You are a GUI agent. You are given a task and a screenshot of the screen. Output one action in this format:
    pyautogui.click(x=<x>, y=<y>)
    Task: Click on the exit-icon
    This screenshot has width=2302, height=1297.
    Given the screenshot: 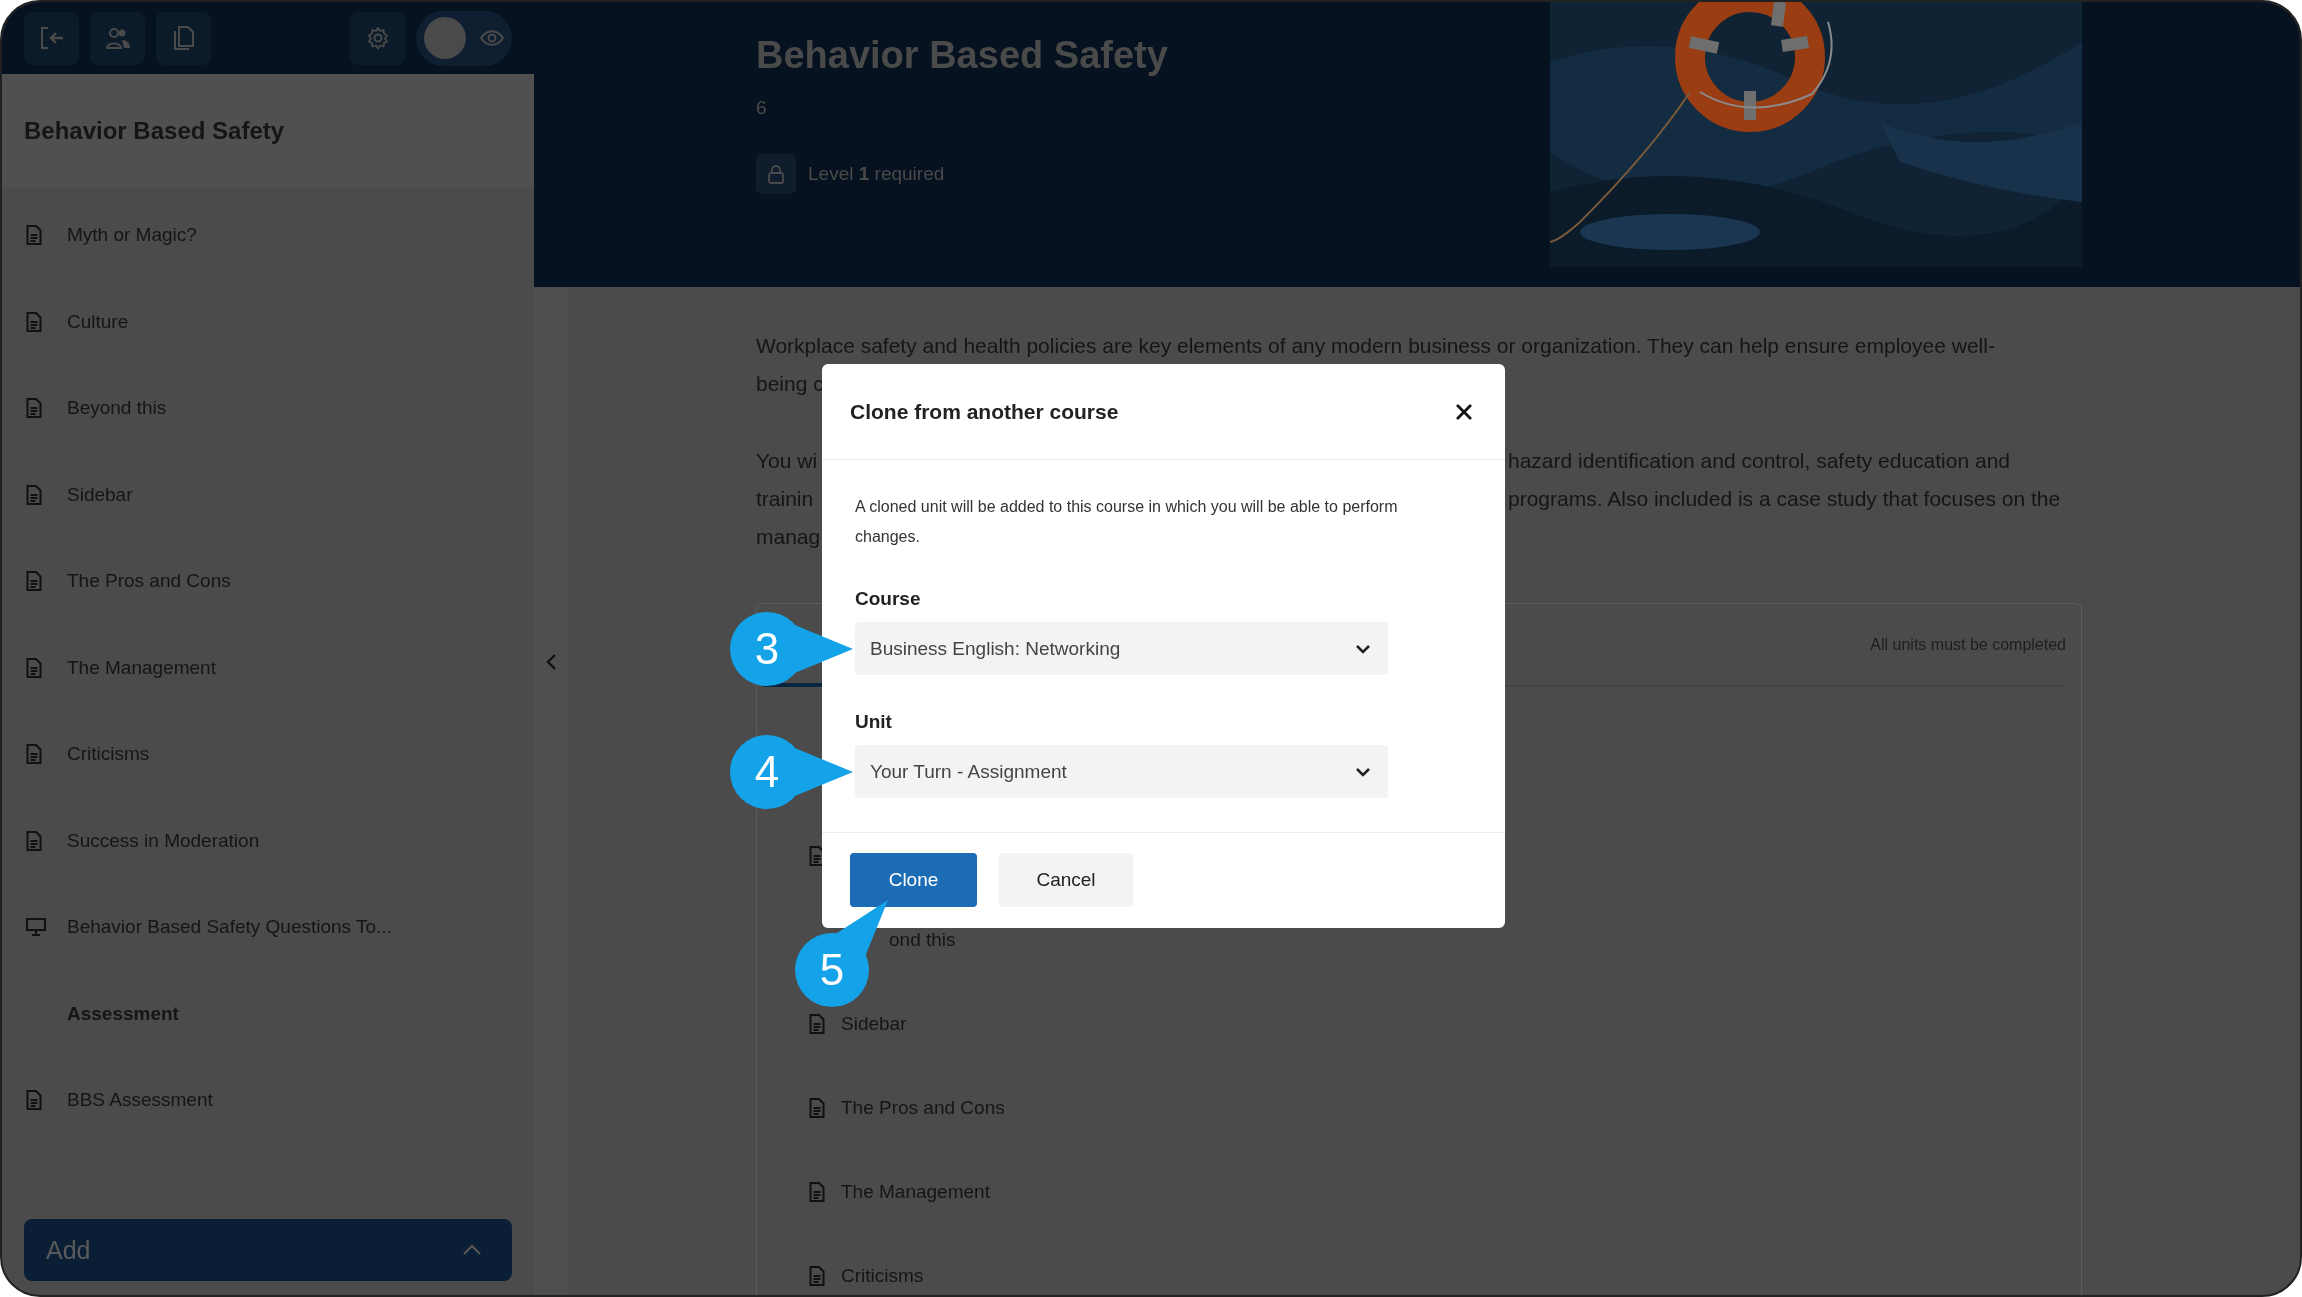 What is the action you would take?
    pyautogui.click(x=51, y=38)
    